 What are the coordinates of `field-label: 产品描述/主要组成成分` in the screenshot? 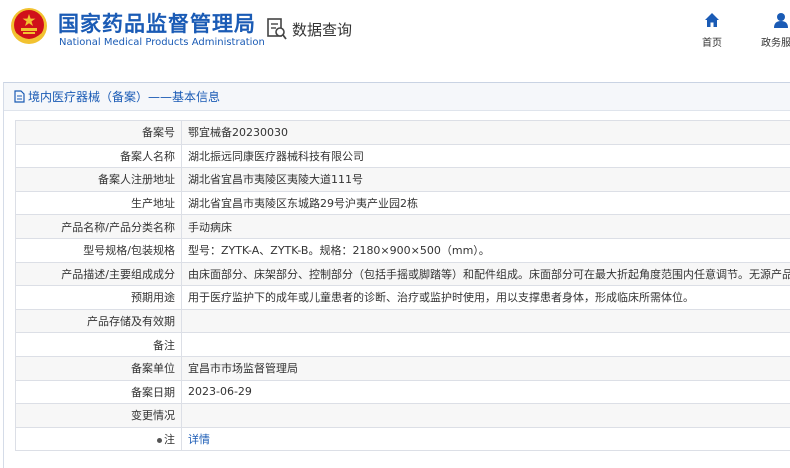 It's located at (98, 274).